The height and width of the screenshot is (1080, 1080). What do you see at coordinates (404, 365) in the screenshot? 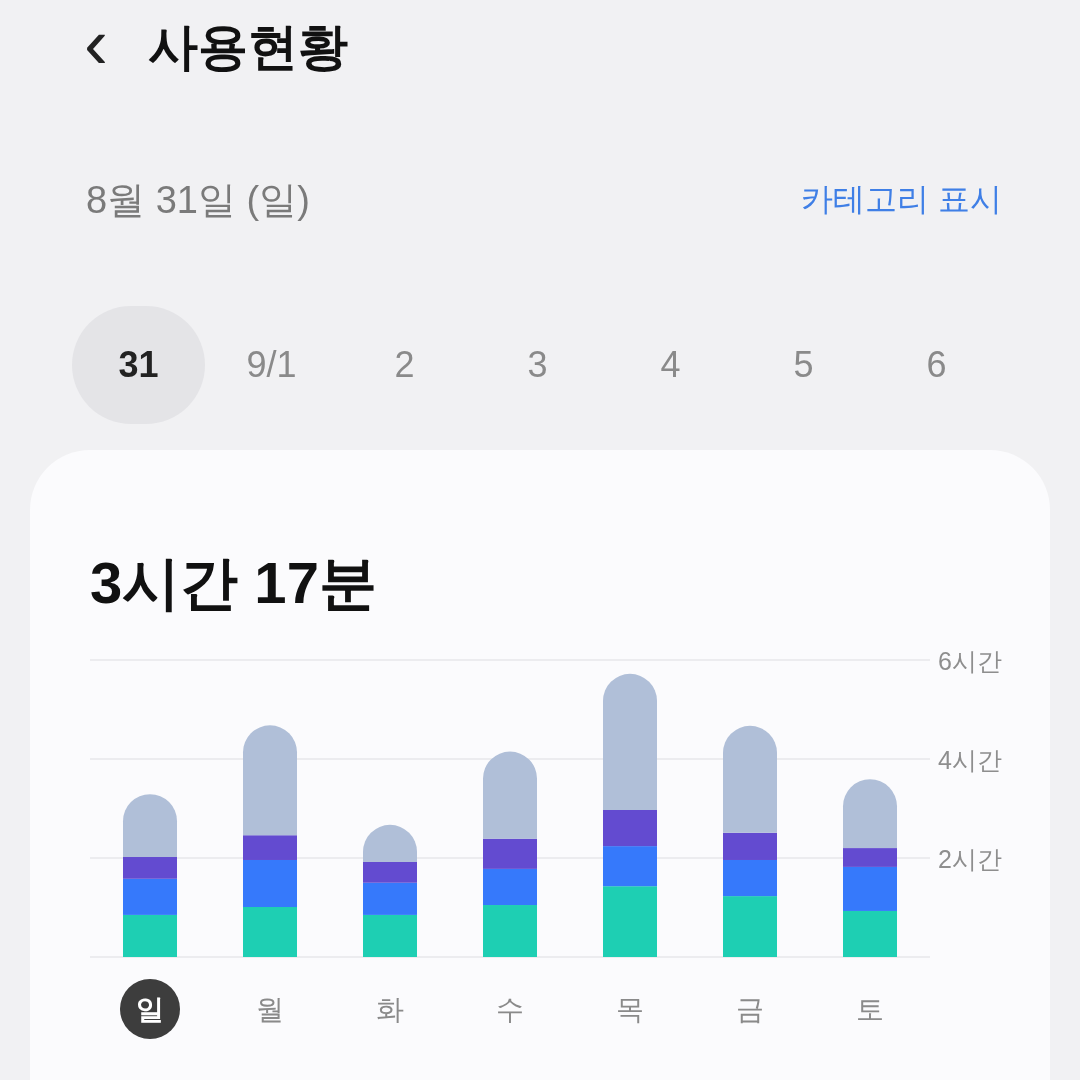
I see `date-tab: 2` at bounding box center [404, 365].